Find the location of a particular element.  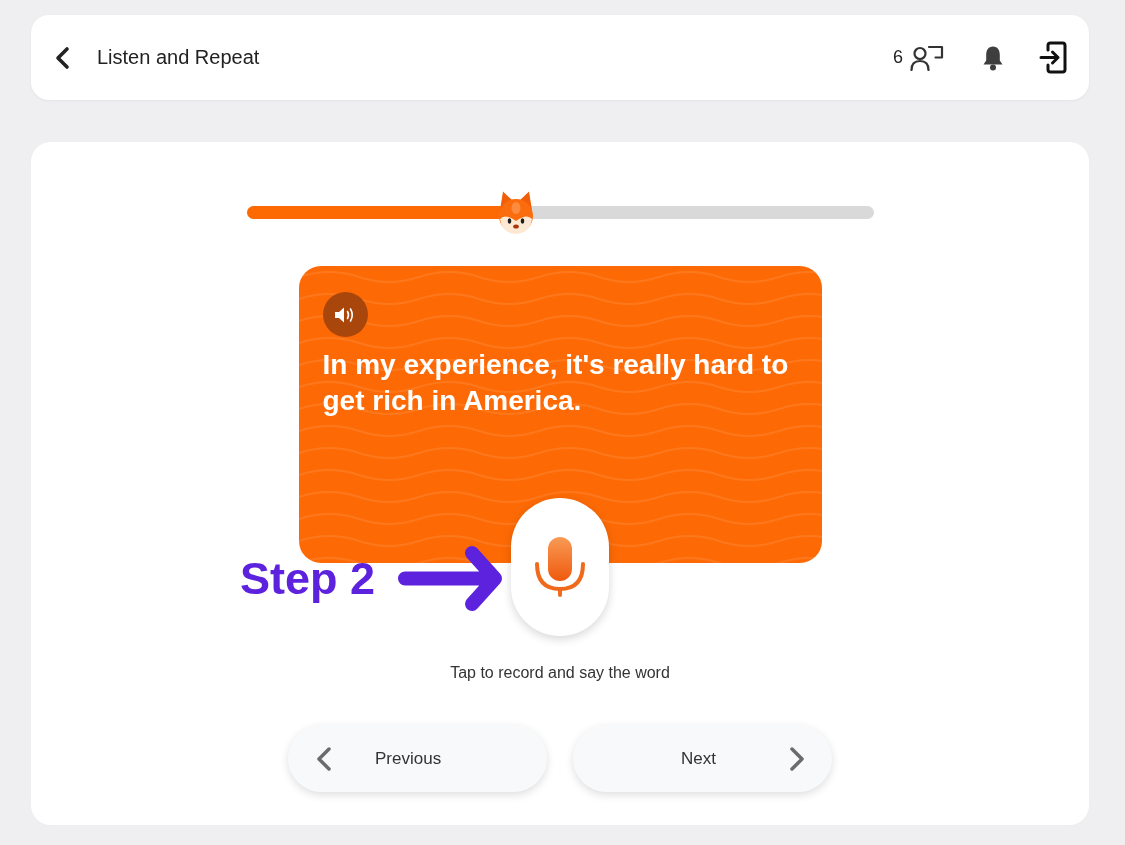

phrase-text: In my experience, it's really hard to get rich in America. is located at coordinates (556, 383).